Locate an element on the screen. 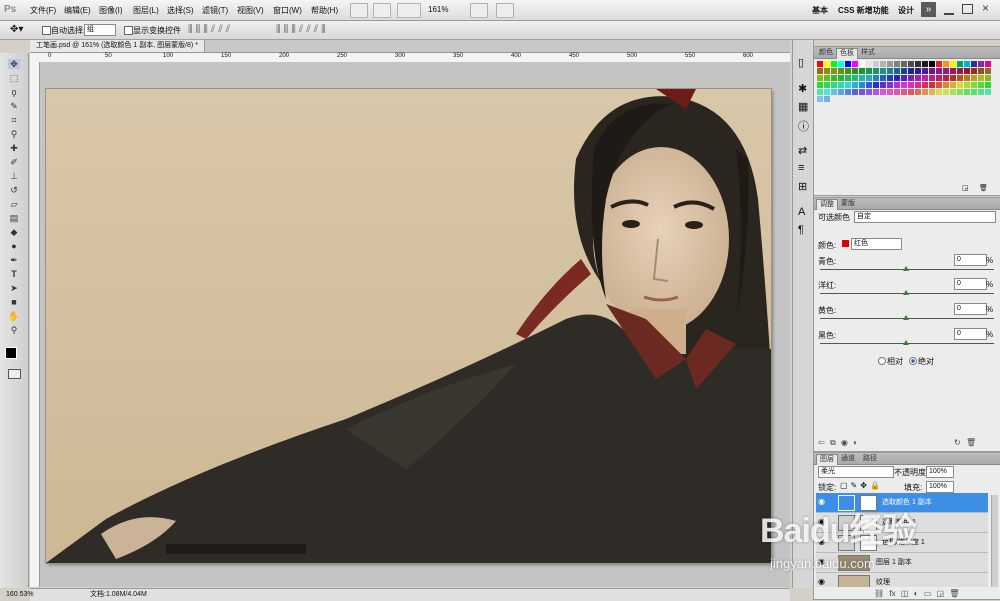 Image resolution: width=1000 pixels, height=601 pixels. document-tab: 工笔画.psd @ 161% (选取颜色 1 副本, 图层蒙版/8) * is located at coordinates (117, 46).